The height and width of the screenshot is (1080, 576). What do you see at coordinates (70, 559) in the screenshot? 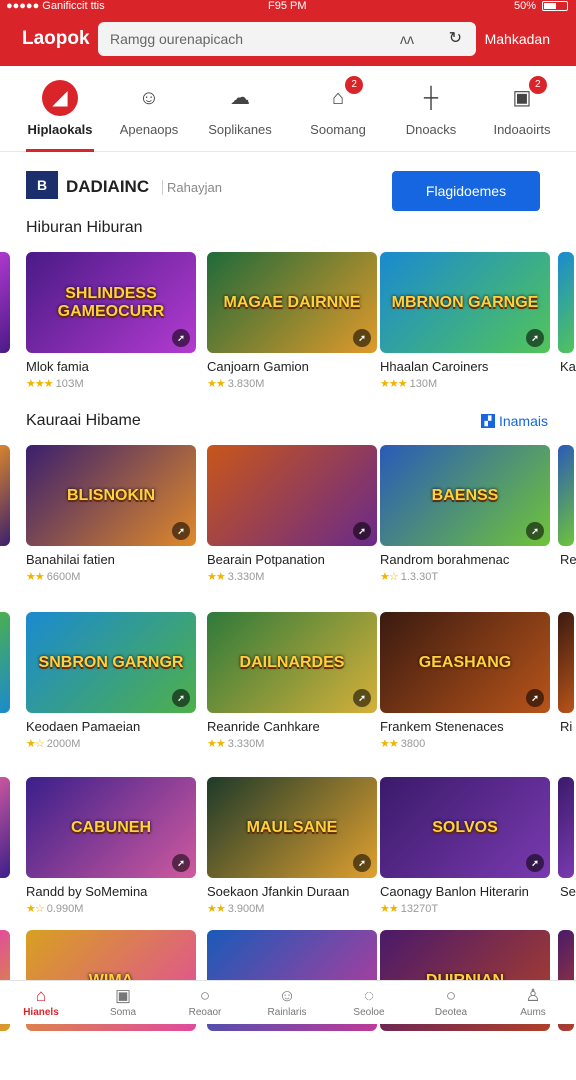
I see `game-title: Banahilai fatien` at bounding box center [70, 559].